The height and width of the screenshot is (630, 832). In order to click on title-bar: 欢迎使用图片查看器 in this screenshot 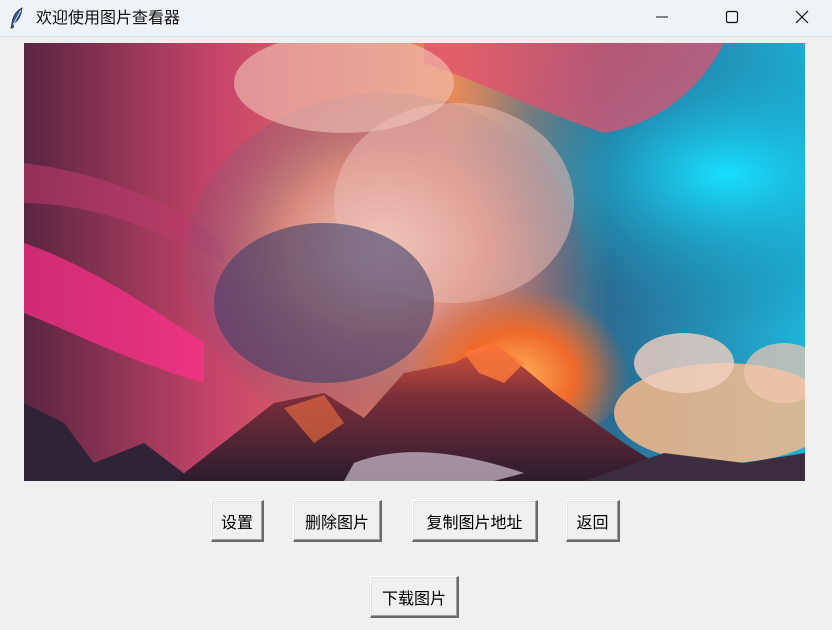, I will do `click(416, 18)`.